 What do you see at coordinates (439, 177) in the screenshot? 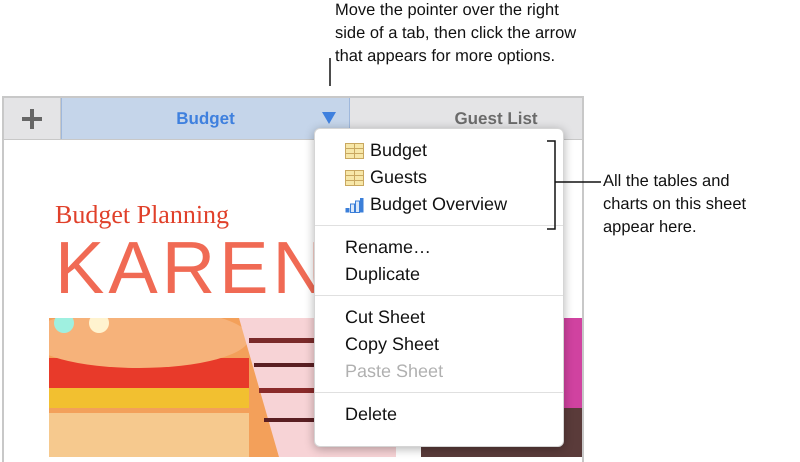
I see `menu-item: Guests` at bounding box center [439, 177].